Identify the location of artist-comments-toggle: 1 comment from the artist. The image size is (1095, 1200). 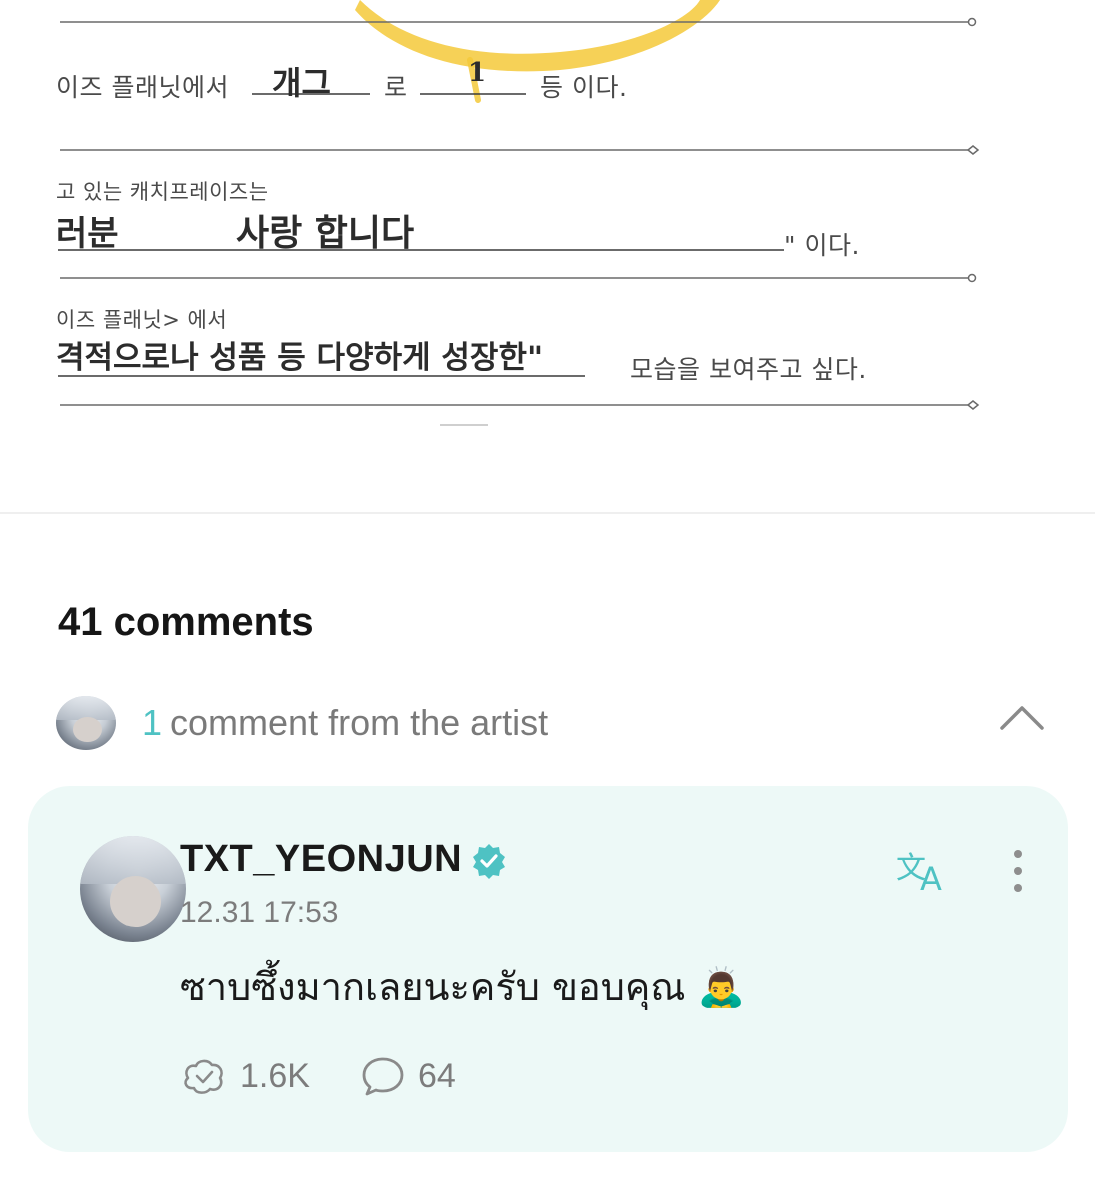
(551, 724).